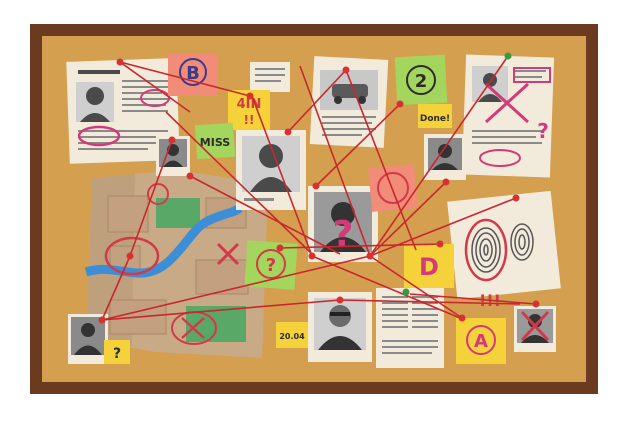 This screenshot has width=626, height=424. What do you see at coordinates (508, 116) in the screenshot?
I see `newspaper-crossed-out: ?` at bounding box center [508, 116].